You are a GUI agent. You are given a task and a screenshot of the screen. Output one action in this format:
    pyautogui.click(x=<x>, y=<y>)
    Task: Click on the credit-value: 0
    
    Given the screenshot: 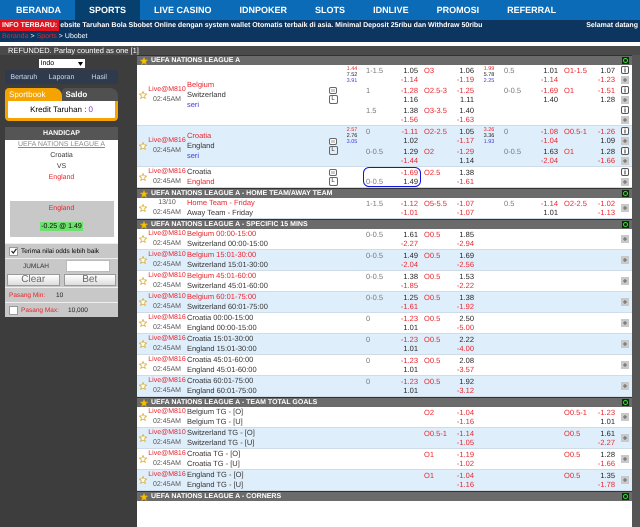 What is the action you would take?
    pyautogui.click(x=90, y=109)
    